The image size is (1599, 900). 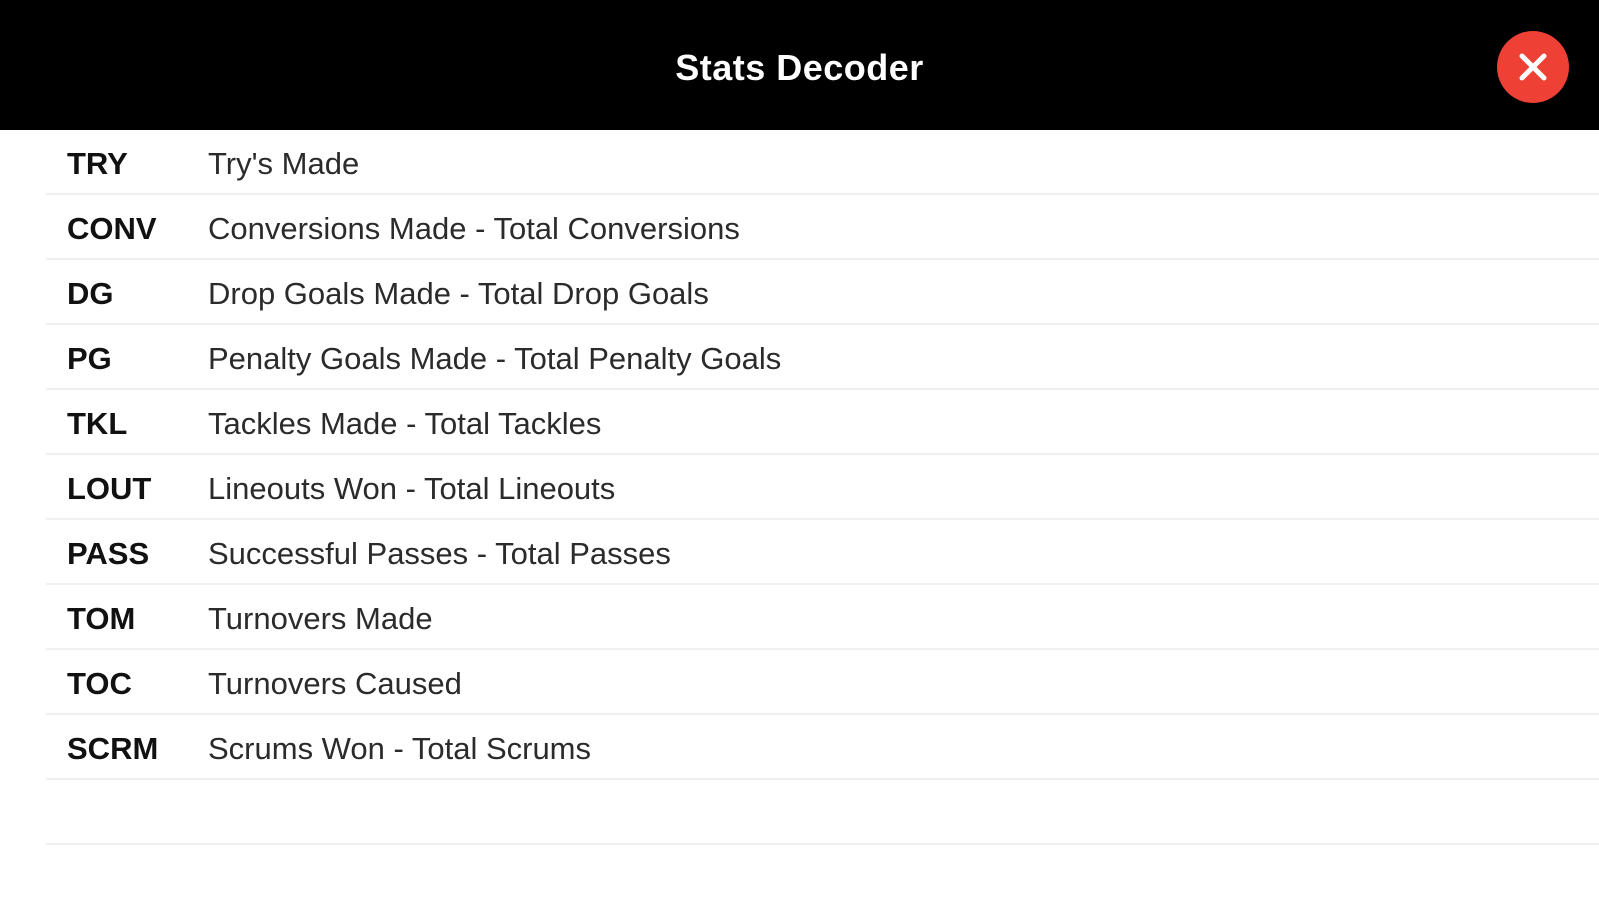 I want to click on stat-description: Penalty Goals Made - Total Penalty Goals, so click(x=495, y=358).